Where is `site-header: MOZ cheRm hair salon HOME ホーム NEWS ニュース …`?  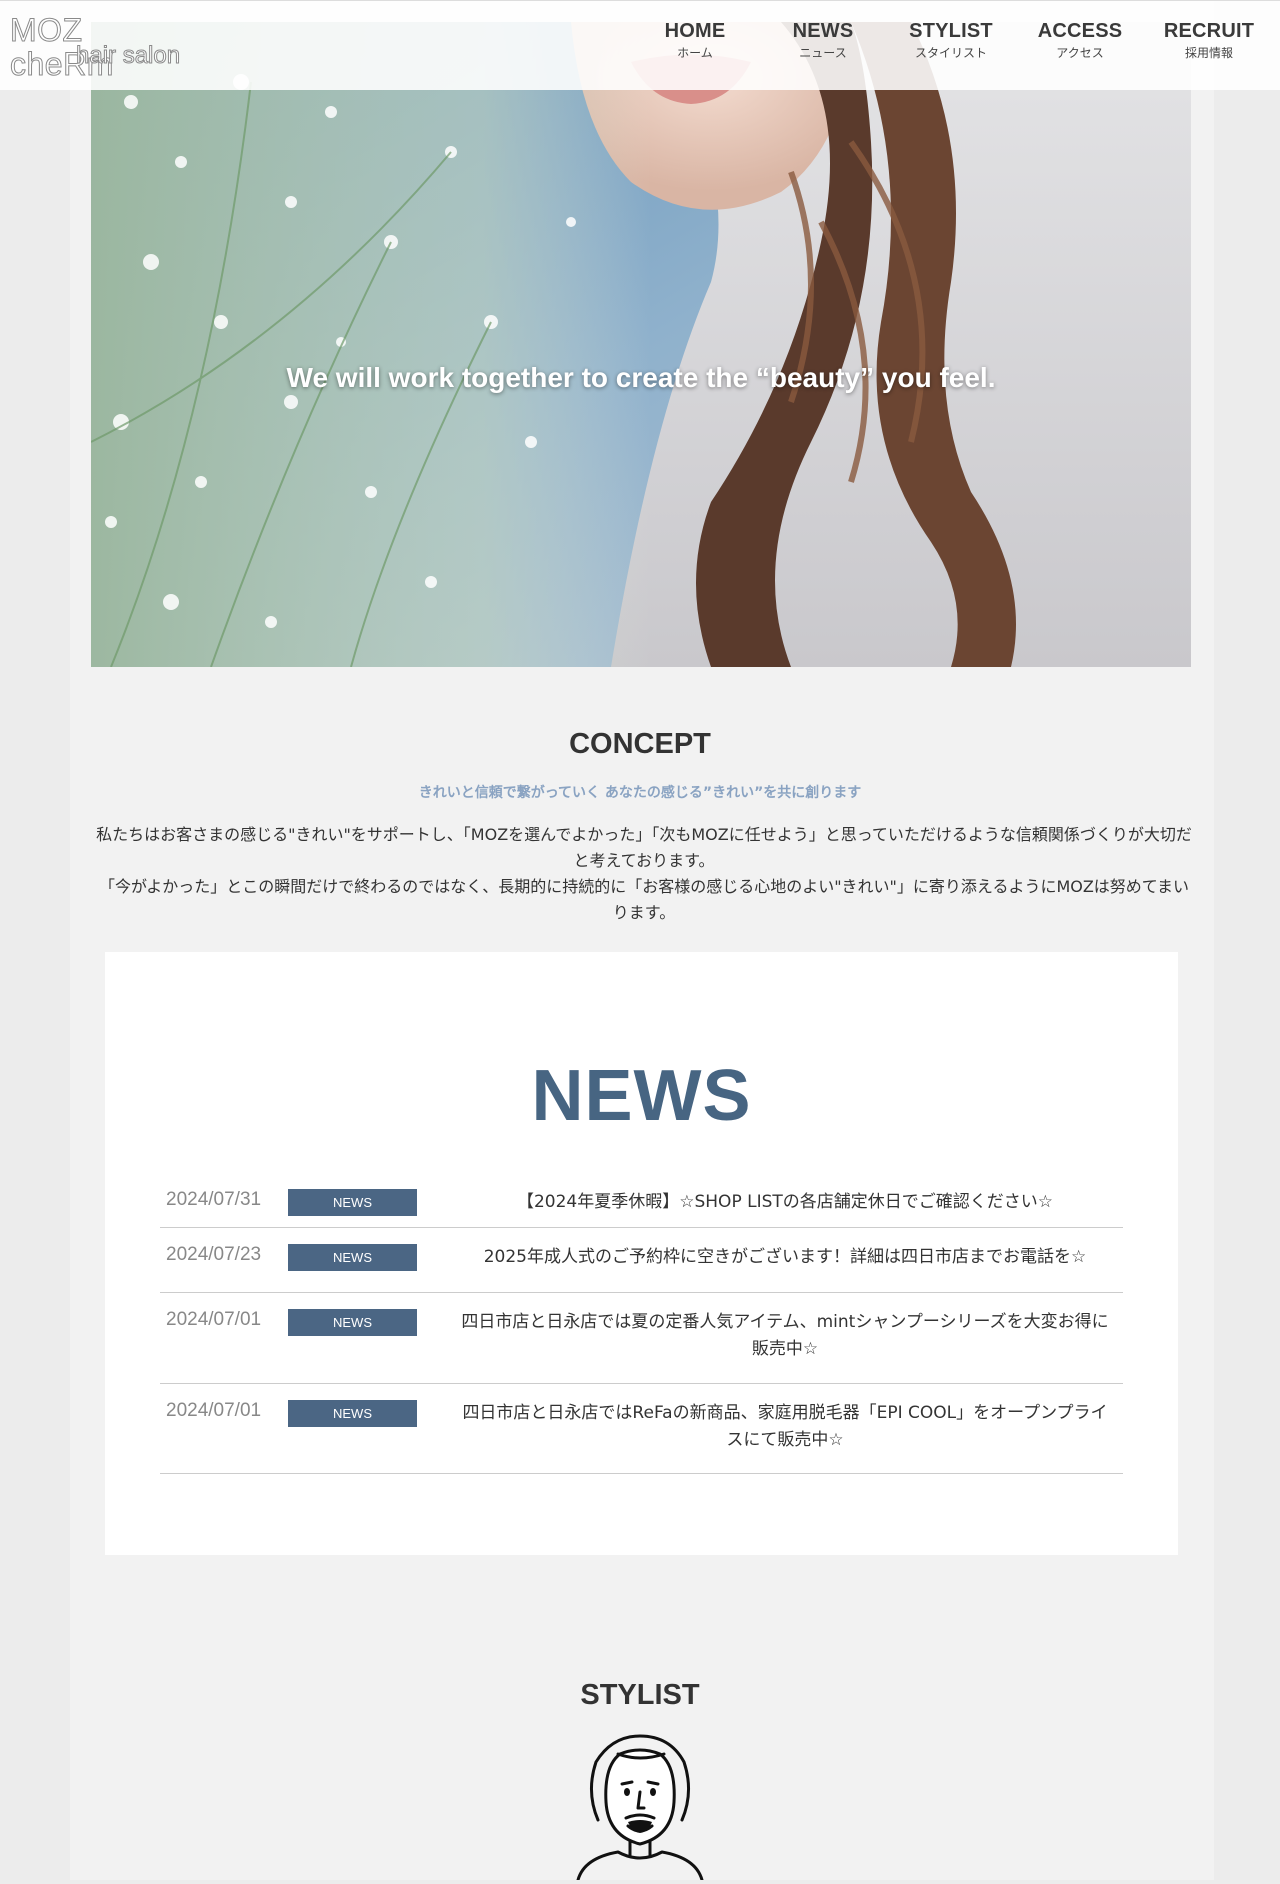
site-header: MOZ cheRm hair salon HOME ホーム NEWS ニュース … is located at coordinates (640, 45).